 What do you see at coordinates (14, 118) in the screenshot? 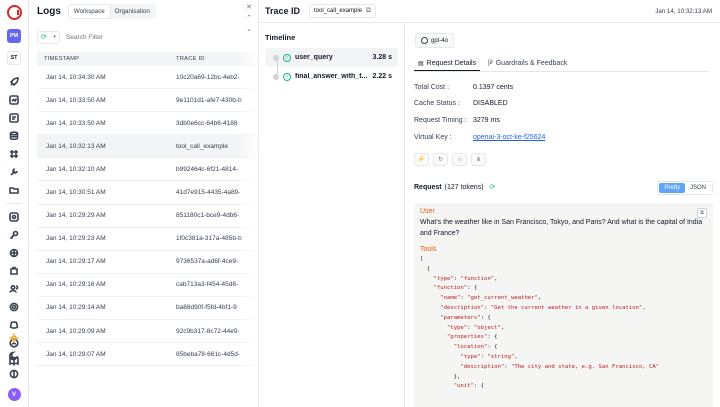
I see `logs-icon` at bounding box center [14, 118].